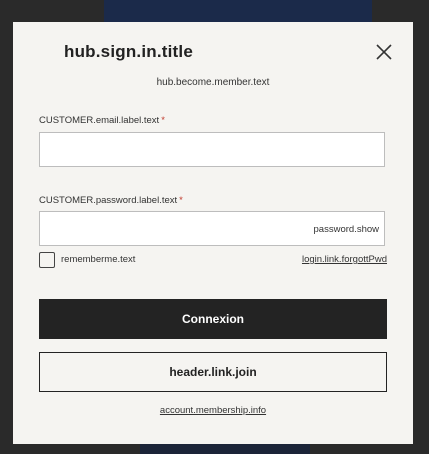 Image resolution: width=429 pixels, height=454 pixels. Describe the element at coordinates (213, 319) in the screenshot. I see `sign-in-button: Connexion` at that location.